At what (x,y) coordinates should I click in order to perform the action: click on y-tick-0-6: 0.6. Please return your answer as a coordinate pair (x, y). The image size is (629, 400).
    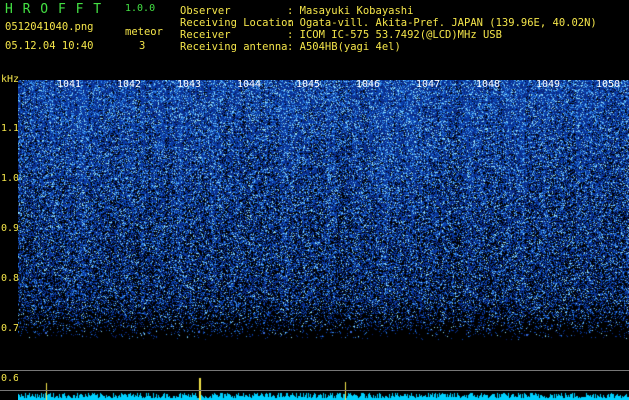
    Looking at the image, I should click on (10, 378).